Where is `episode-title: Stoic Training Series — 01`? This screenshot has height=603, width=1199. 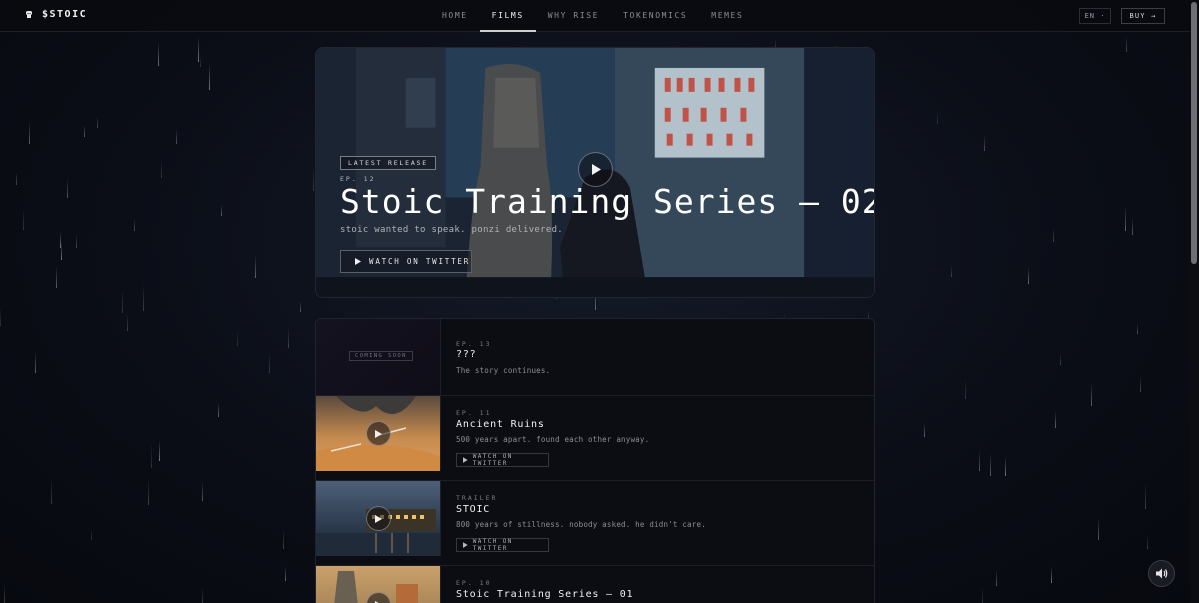 episode-title: Stoic Training Series — 01 is located at coordinates (545, 594).